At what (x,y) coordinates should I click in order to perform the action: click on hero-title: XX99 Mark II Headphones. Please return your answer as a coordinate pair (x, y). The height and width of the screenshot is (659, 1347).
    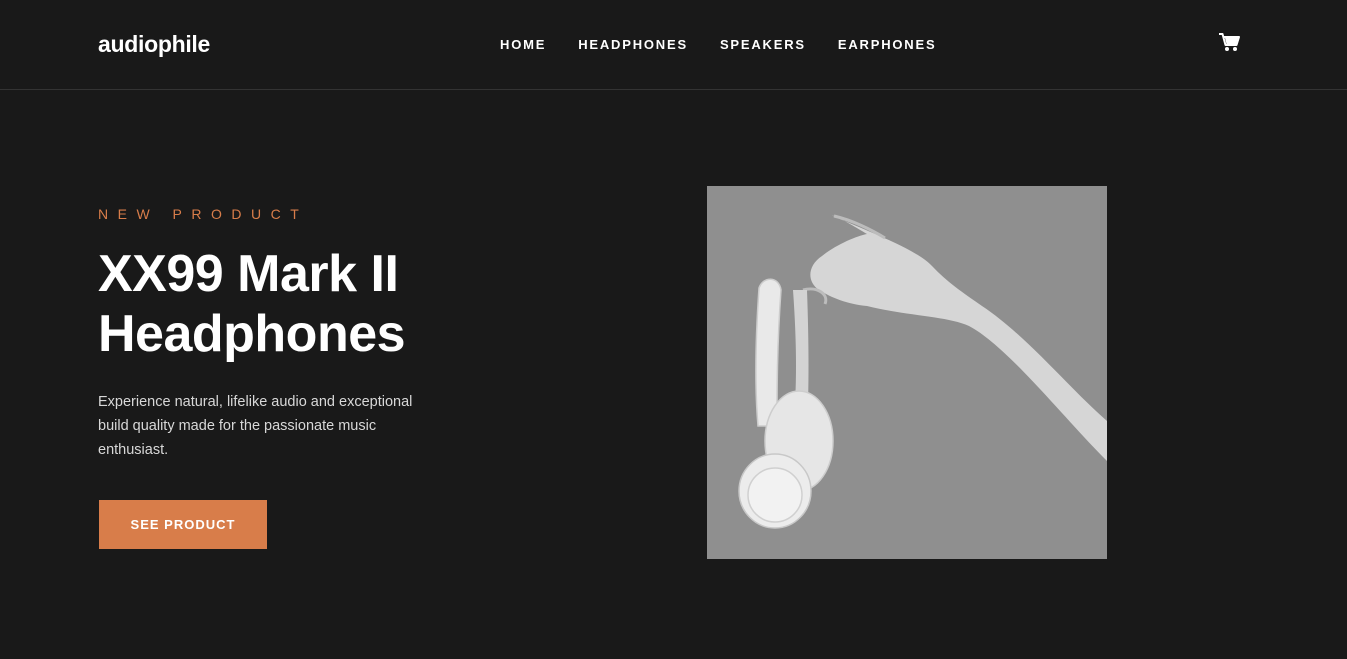
    Looking at the image, I should click on (308, 304).